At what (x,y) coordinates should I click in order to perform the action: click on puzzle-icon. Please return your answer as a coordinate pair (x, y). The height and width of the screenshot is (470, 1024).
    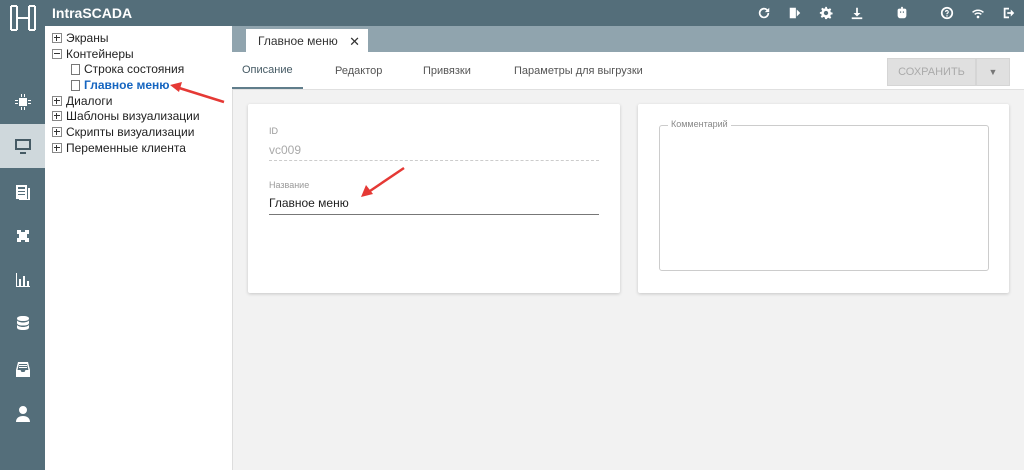
    Looking at the image, I should click on (22, 236).